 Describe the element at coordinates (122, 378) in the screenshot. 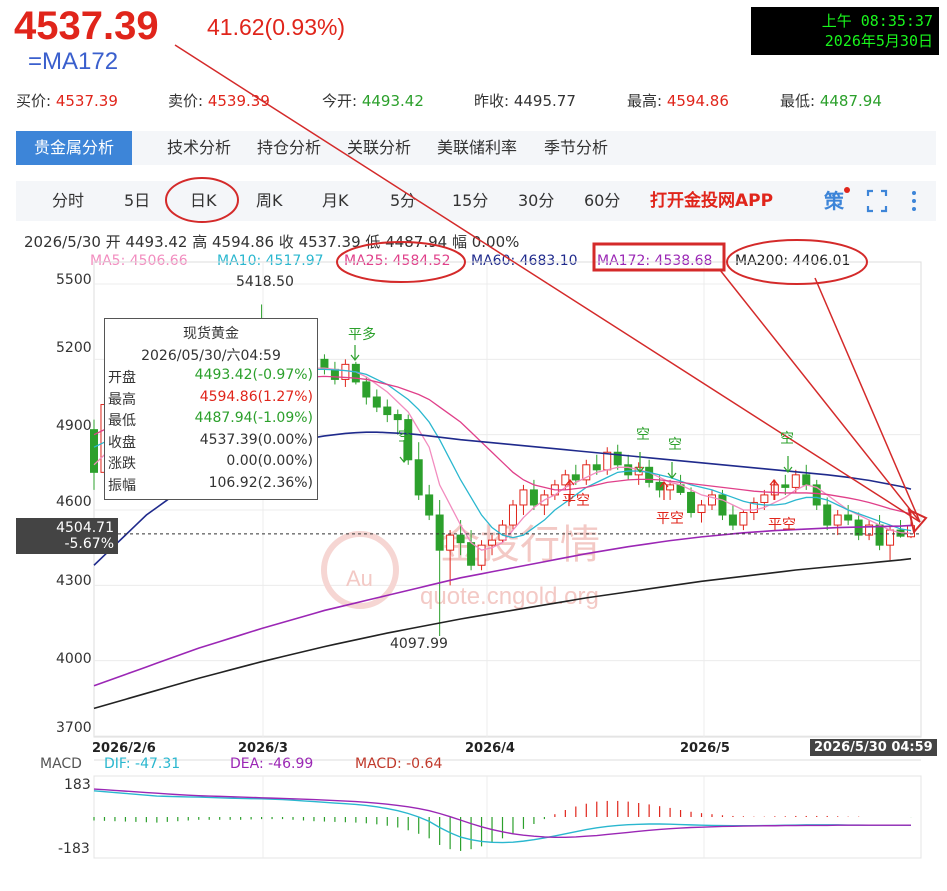

I see `tooltip-row-label: 开盘` at that location.